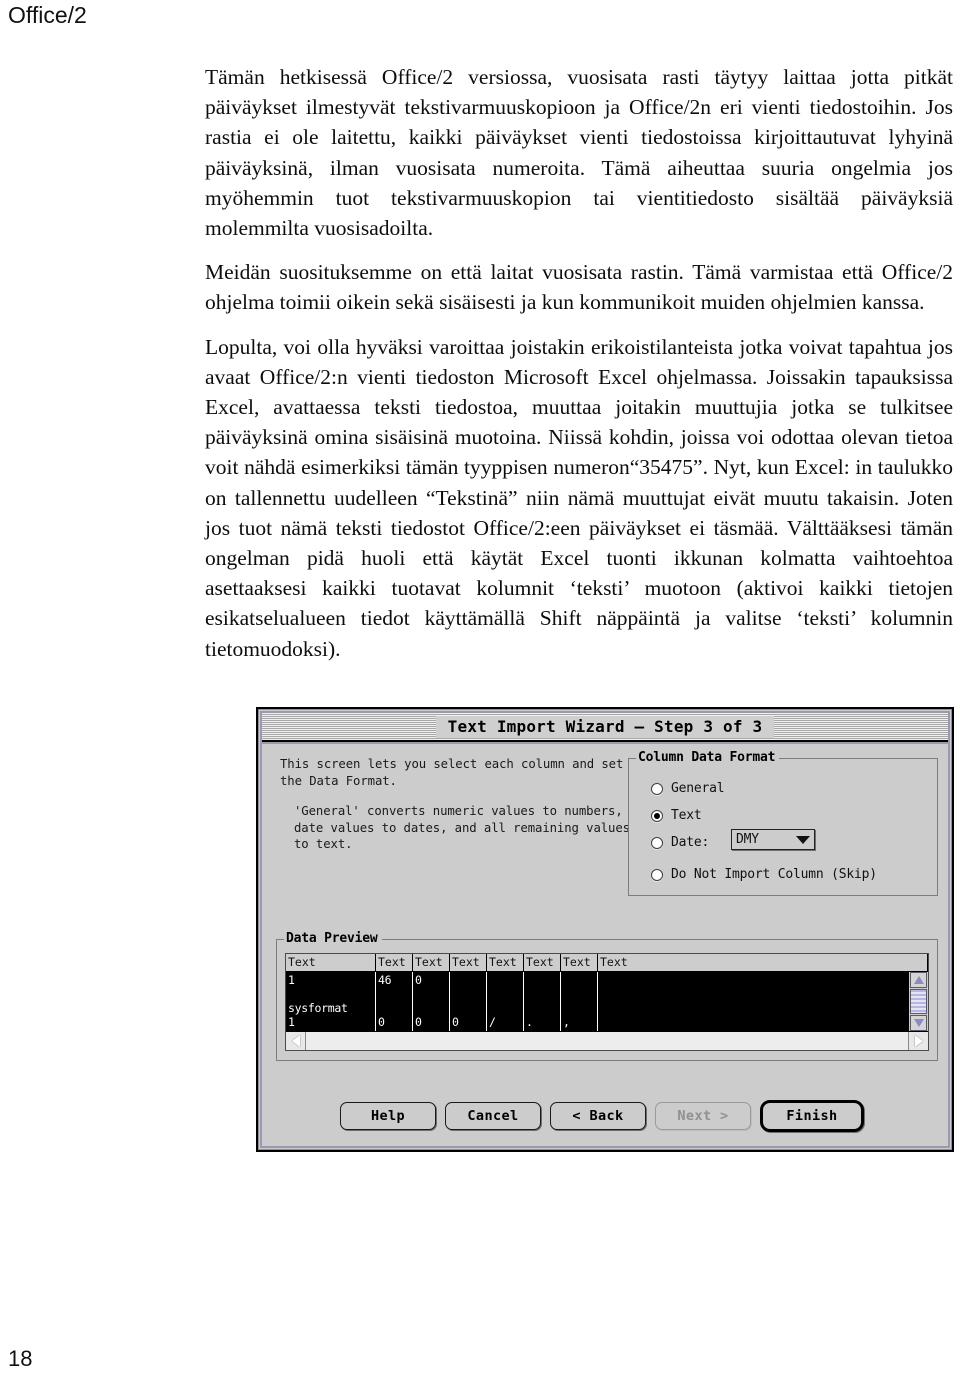  Describe the element at coordinates (708, 757) in the screenshot. I see `column-data-format-legend: Column Data Format` at that location.